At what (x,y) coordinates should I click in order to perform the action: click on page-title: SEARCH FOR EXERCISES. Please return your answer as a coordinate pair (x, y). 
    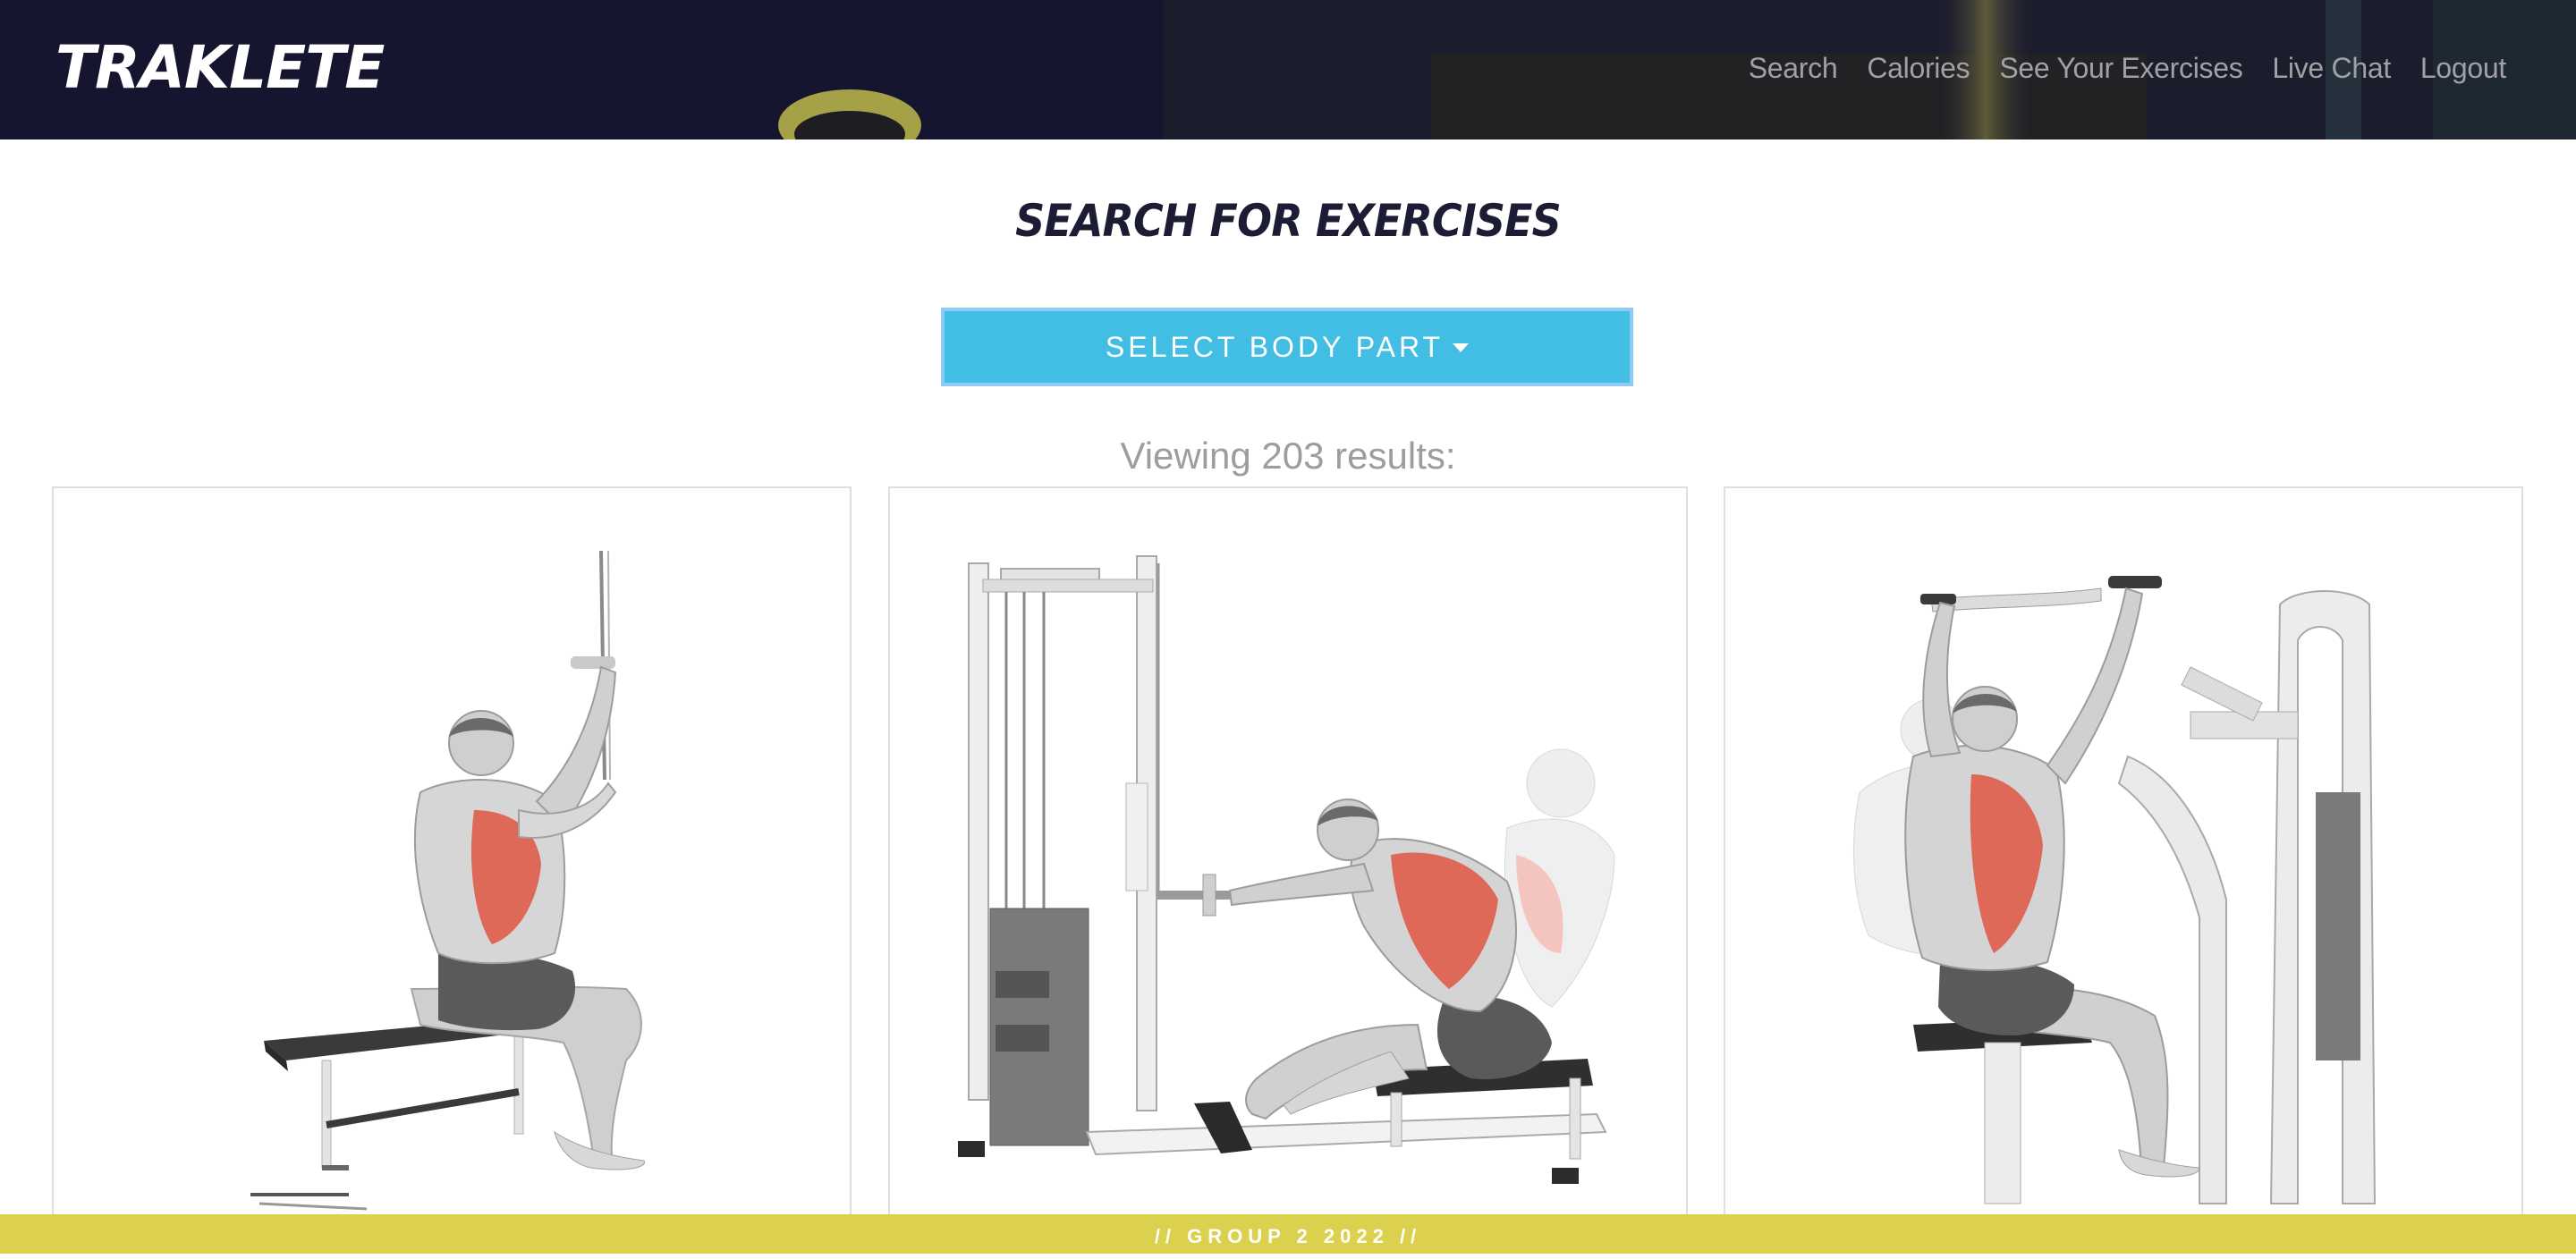
    Looking at the image, I should click on (1288, 221).